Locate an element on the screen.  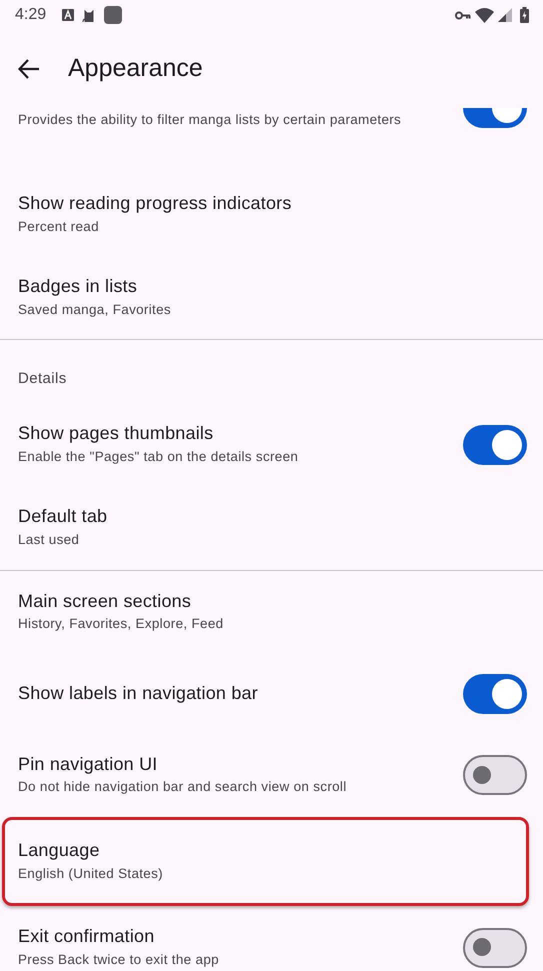
setting-summary: English (United States) is located at coordinates (91, 873).